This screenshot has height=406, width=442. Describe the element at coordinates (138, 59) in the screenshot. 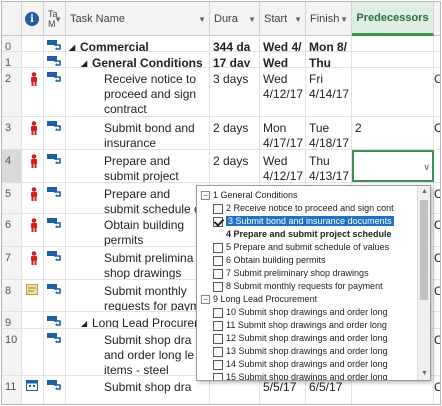

I see `task-name-cell: ◢ General Conditions` at that location.